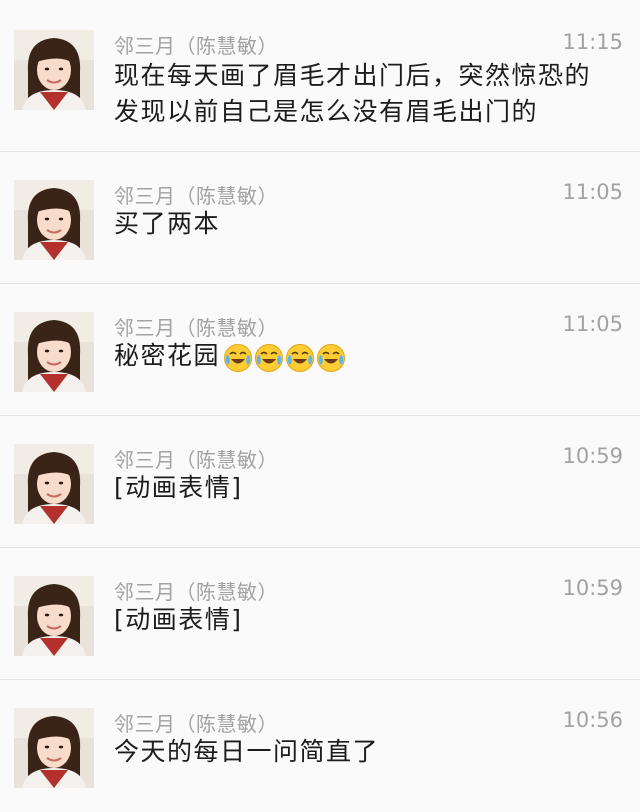 The image size is (640, 812). Describe the element at coordinates (592, 42) in the screenshot. I see `message-time: 11:15` at that location.